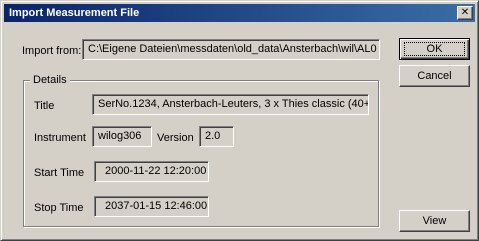 This screenshot has width=479, height=241. I want to click on view-button: View, so click(434, 221).